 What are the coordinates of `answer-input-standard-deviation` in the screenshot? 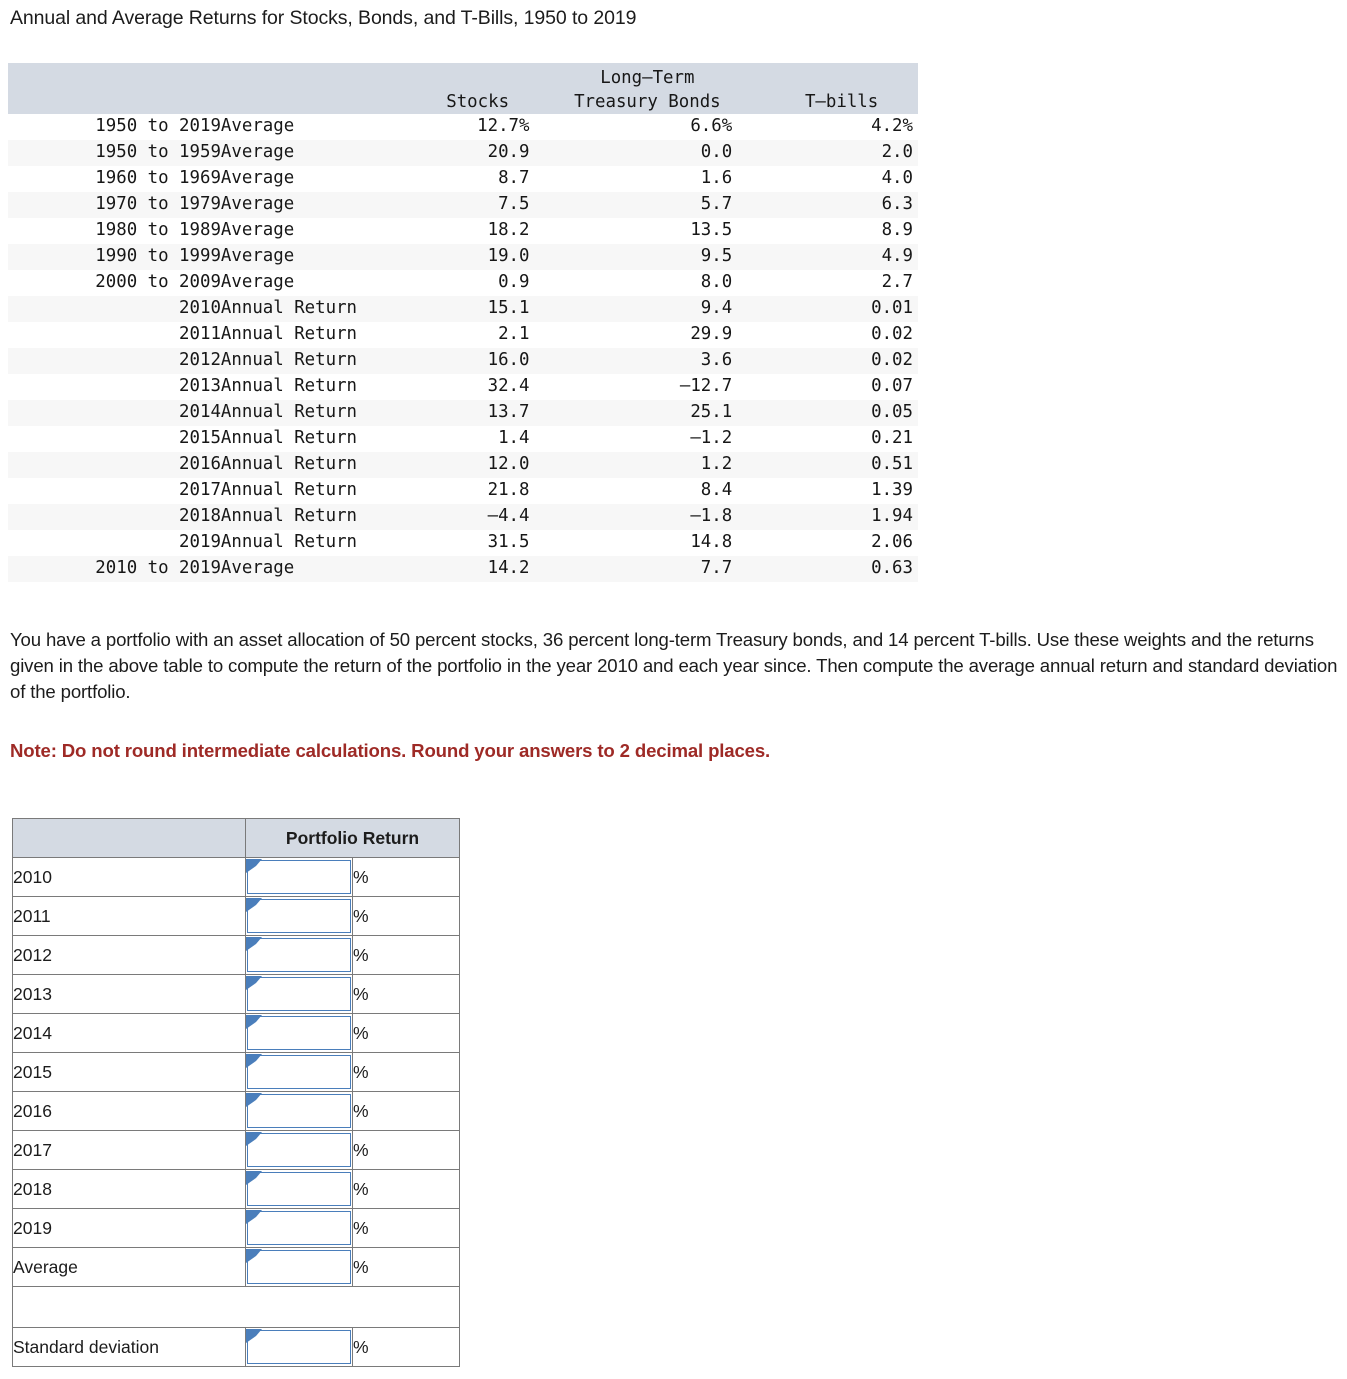 It's located at (298, 1346).